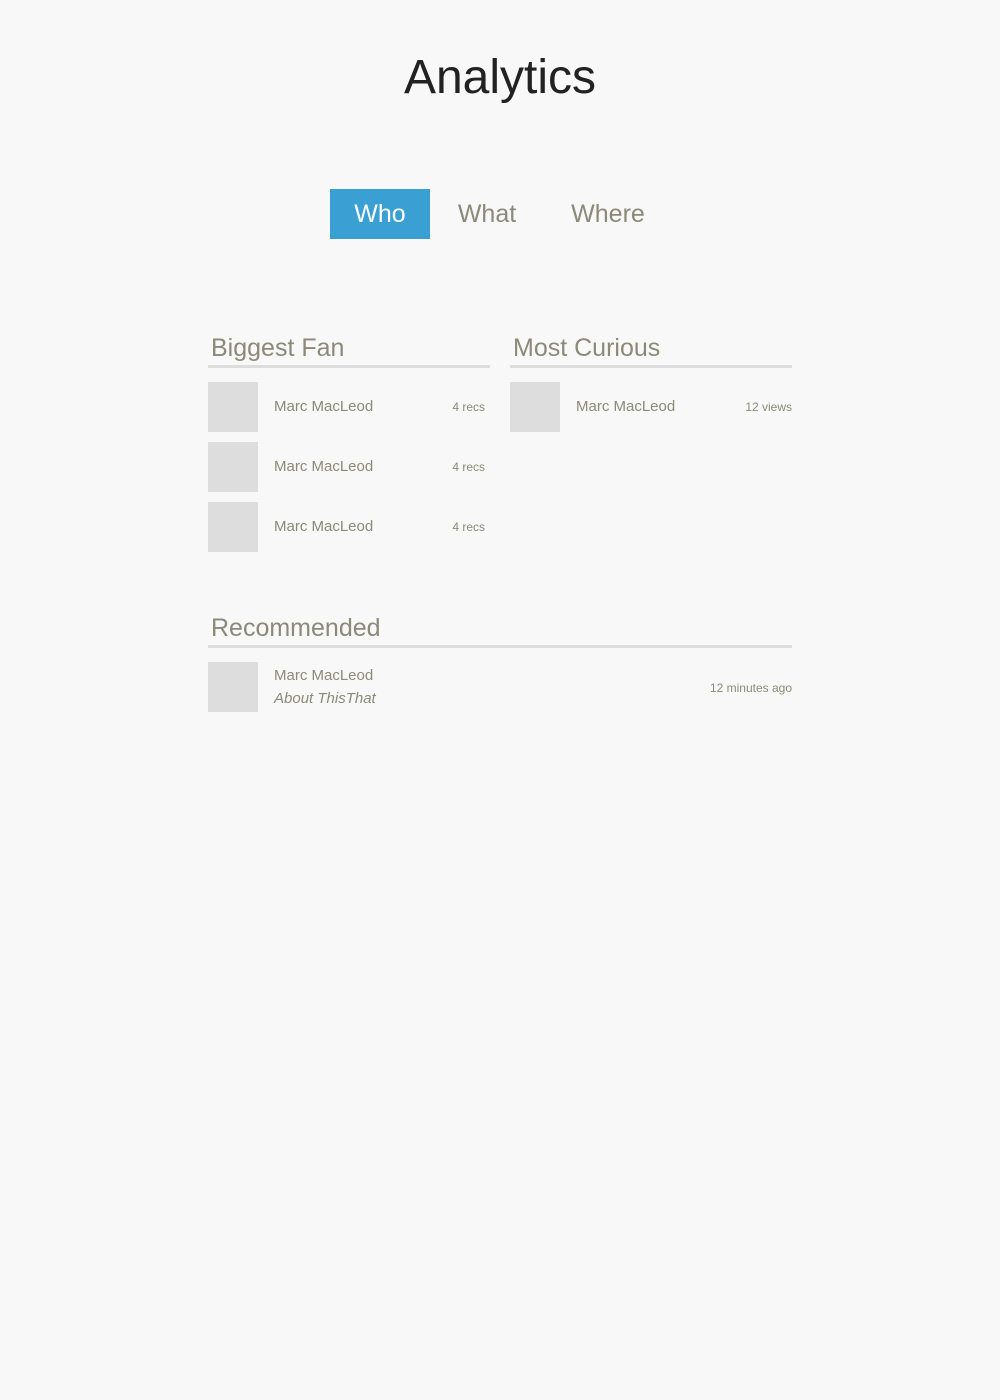 The width and height of the screenshot is (1000, 1400). Describe the element at coordinates (768, 407) in the screenshot. I see `view-count: 12 views` at that location.